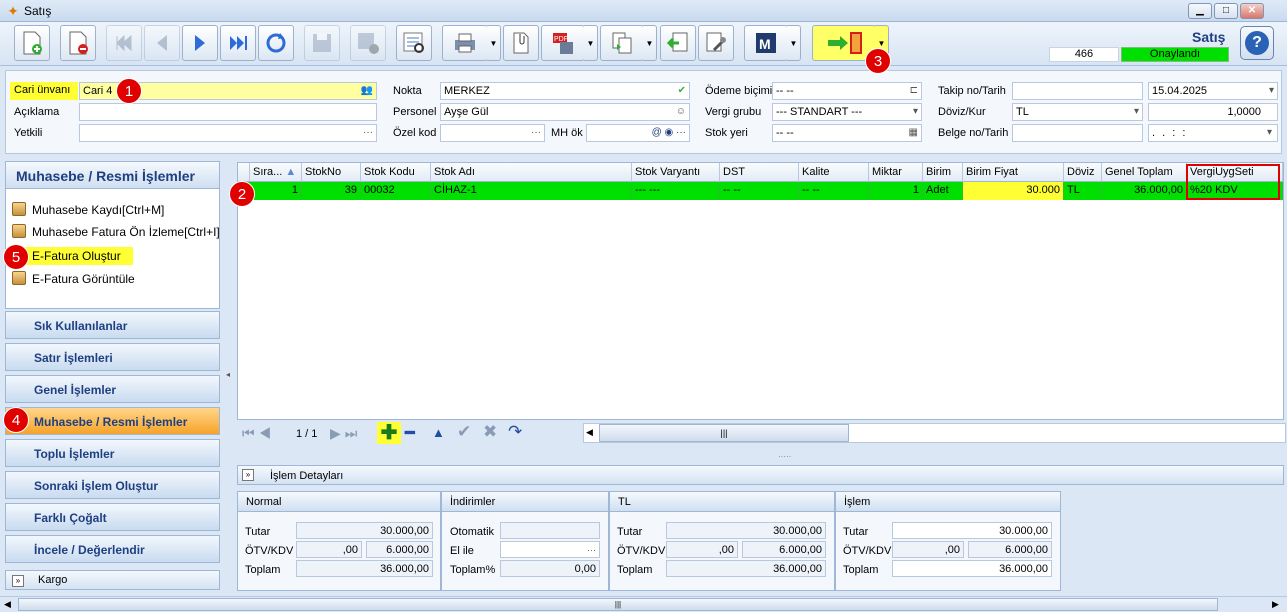 The image size is (1287, 612). Describe the element at coordinates (1144, 172) in the screenshot. I see `grid-header-geneltoplam: Genel Toplam` at that location.